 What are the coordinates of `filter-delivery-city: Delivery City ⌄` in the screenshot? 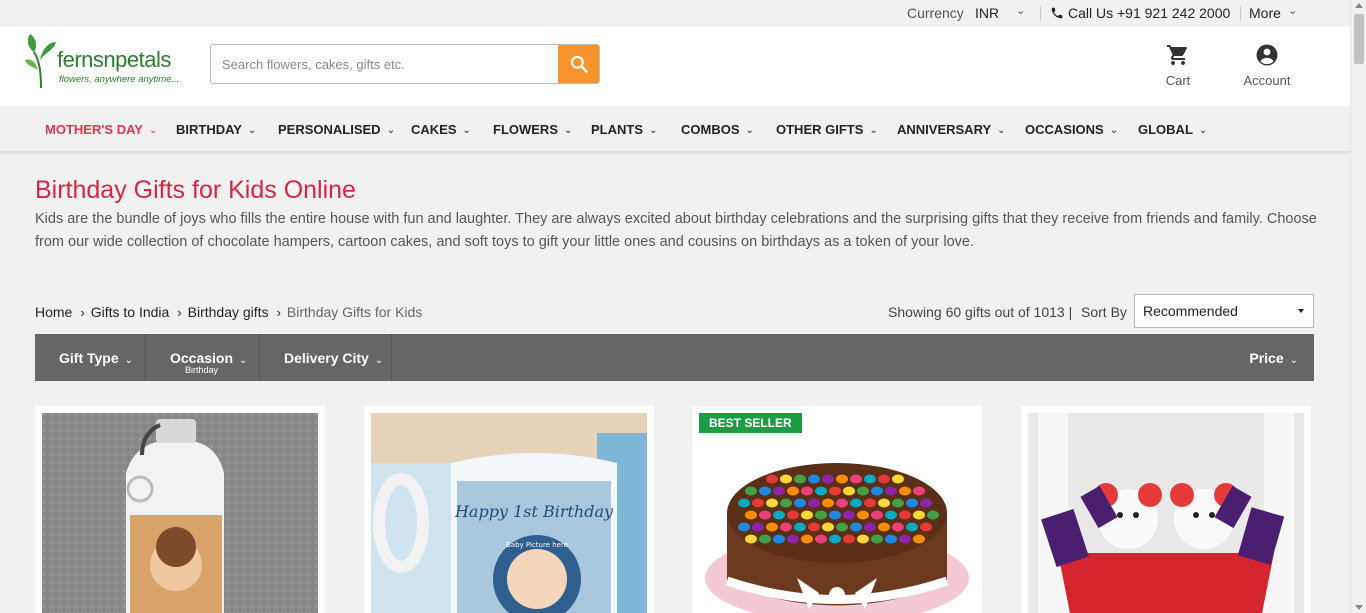 It's located at (326, 357).